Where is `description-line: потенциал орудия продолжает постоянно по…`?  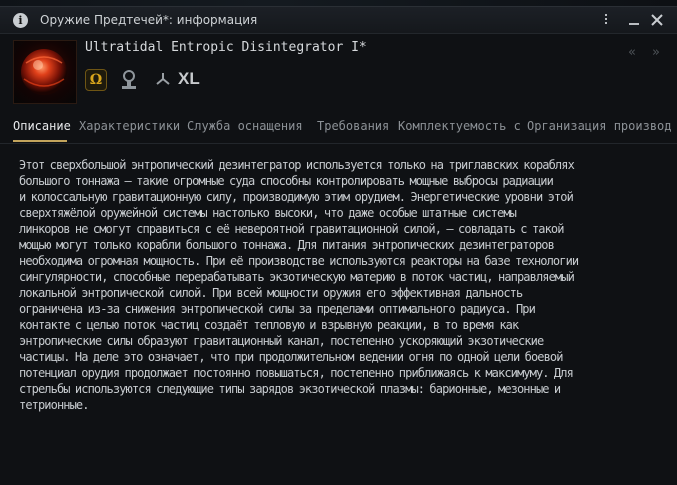 description-line: потенциал орудия продолжает постоянно по… is located at coordinates (296, 373).